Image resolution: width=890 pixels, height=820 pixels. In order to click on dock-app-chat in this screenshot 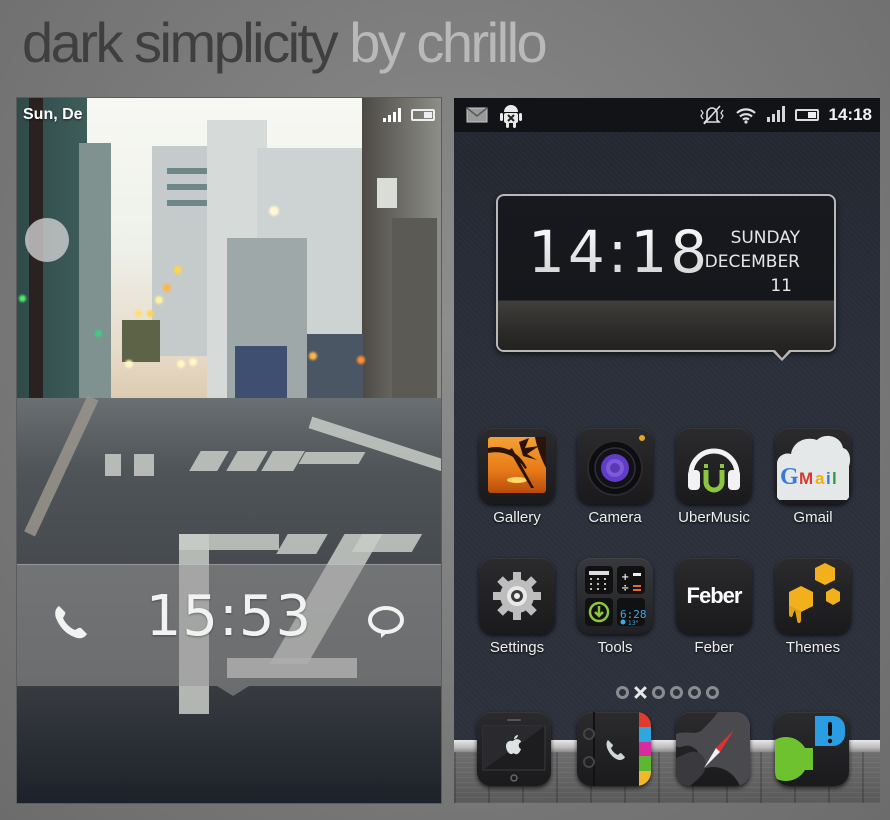, I will do `click(812, 749)`.